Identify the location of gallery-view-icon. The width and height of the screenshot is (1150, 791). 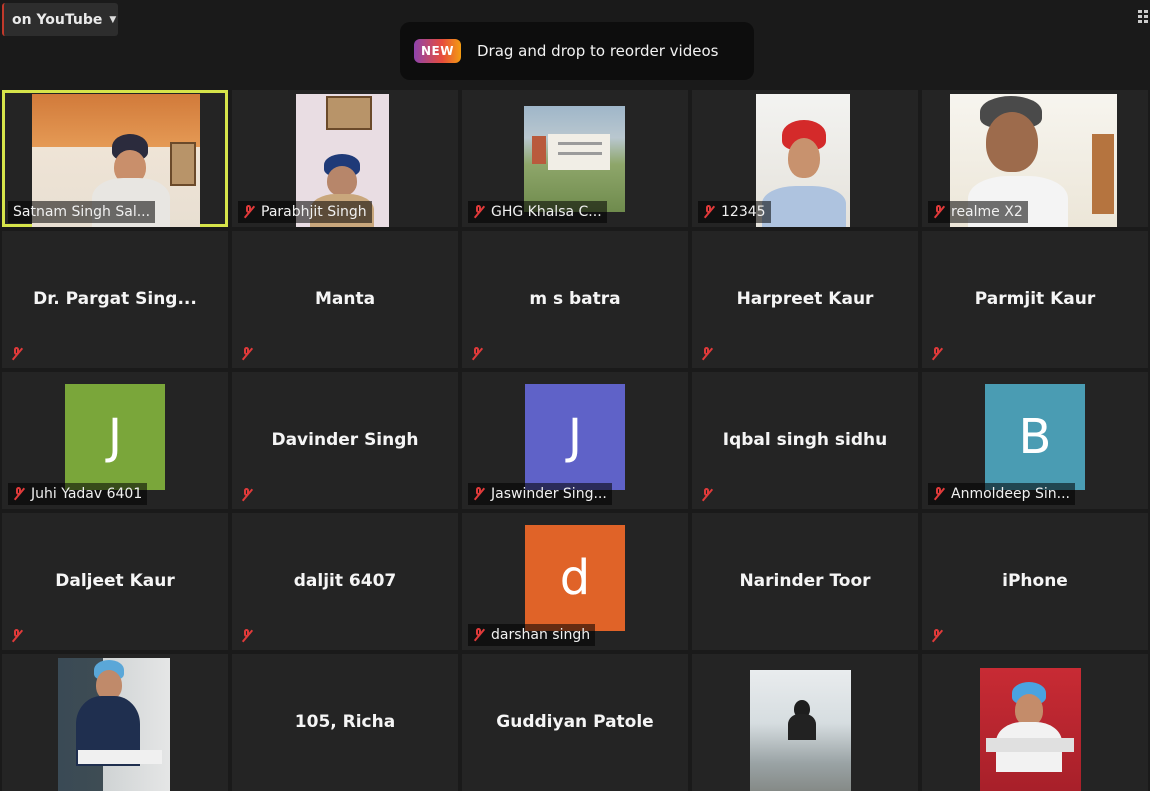
(1143, 16).